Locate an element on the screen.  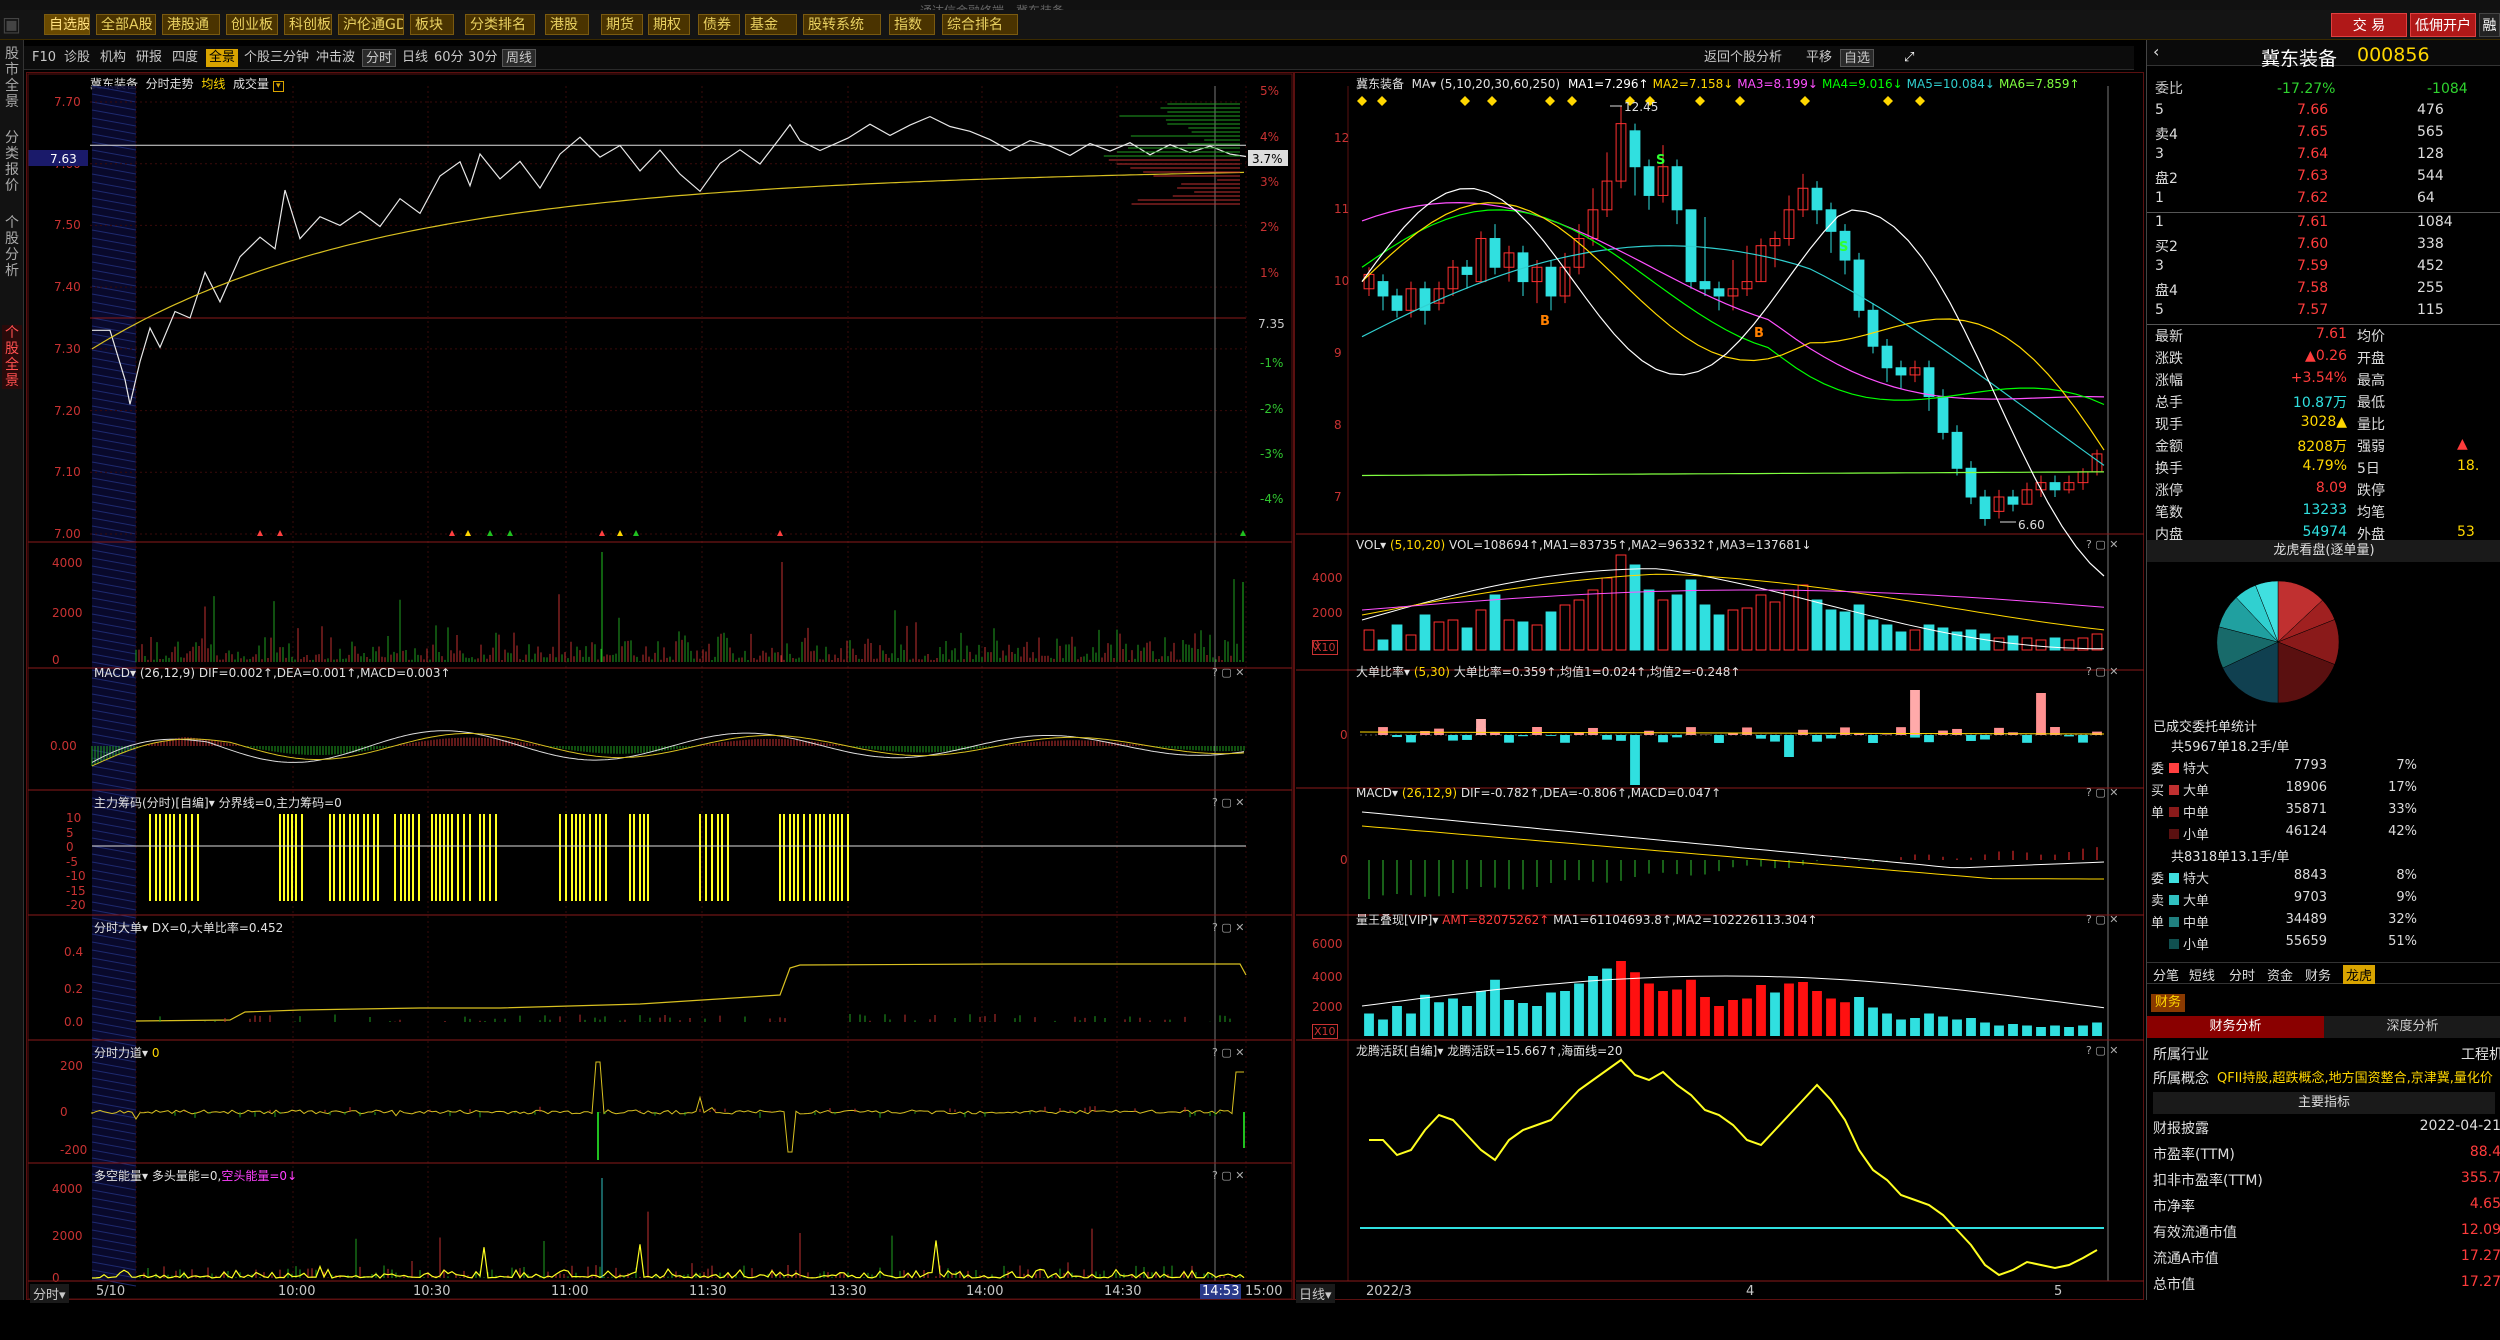
indicator-params: (5,10,20) is located at coordinates (1417, 545).